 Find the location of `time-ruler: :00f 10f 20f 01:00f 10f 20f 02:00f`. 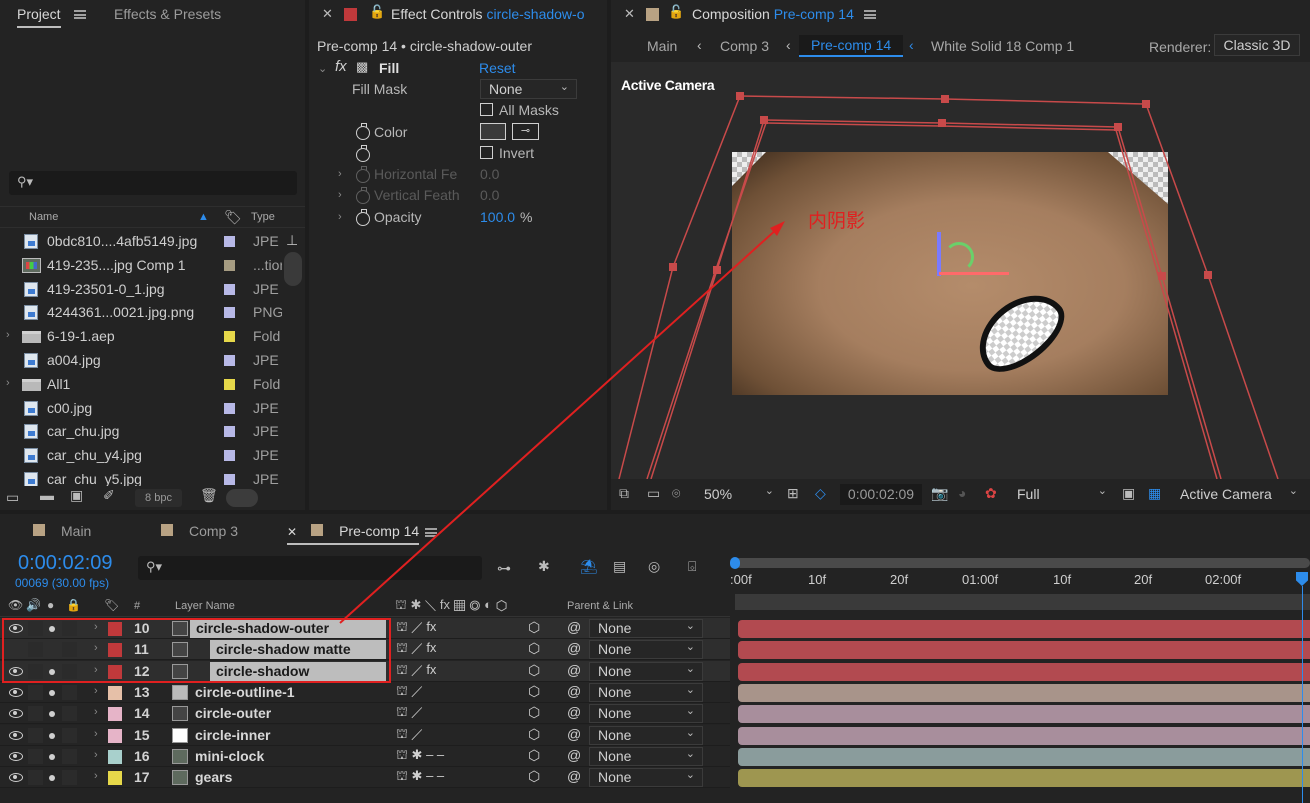

time-ruler: :00f 10f 20f 01:00f 10f 20f 02:00f is located at coordinates (1020, 585).